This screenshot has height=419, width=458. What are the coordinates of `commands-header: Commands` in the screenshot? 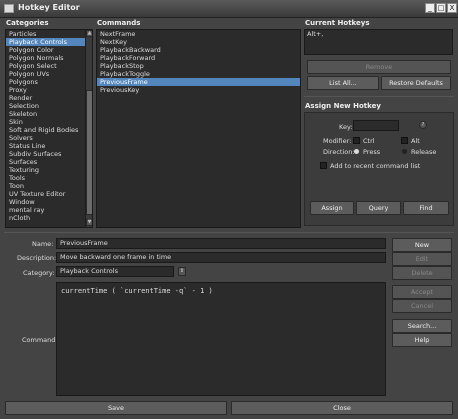 It's located at (119, 23).